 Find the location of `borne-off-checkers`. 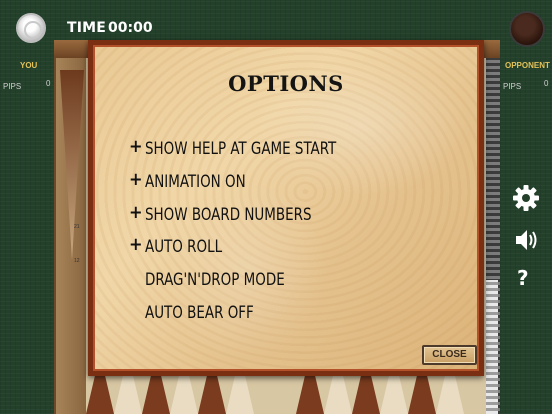

borne-off-checkers is located at coordinates (492, 347).